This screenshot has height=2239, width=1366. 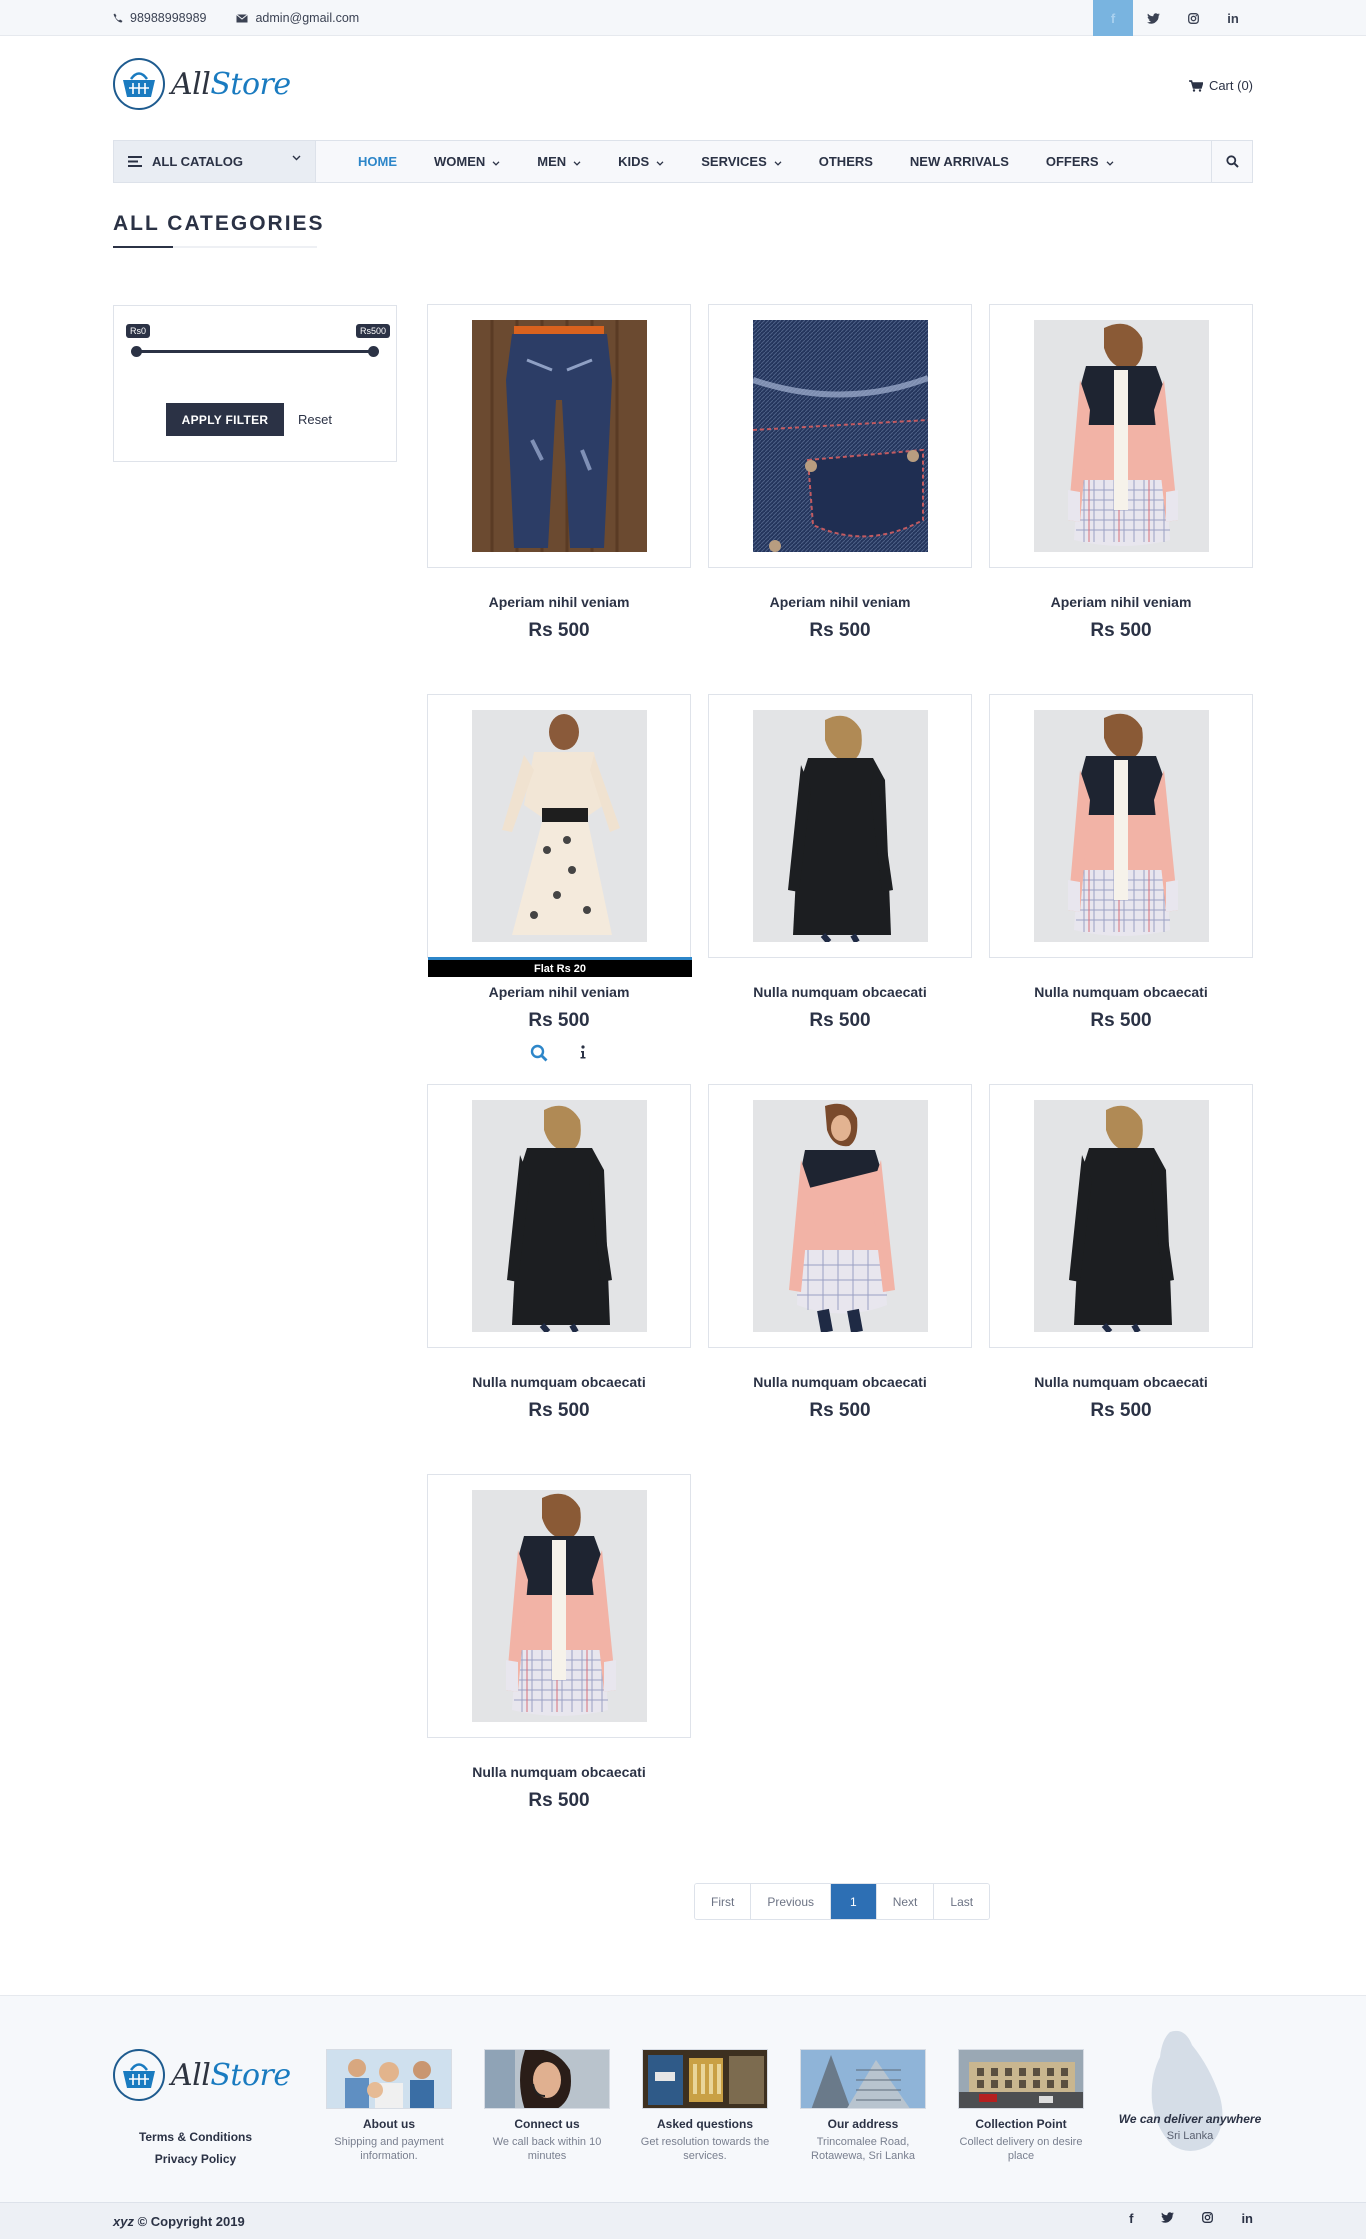 I want to click on nav-item-new-arrivals: NEW ARRIVALS, so click(x=959, y=161).